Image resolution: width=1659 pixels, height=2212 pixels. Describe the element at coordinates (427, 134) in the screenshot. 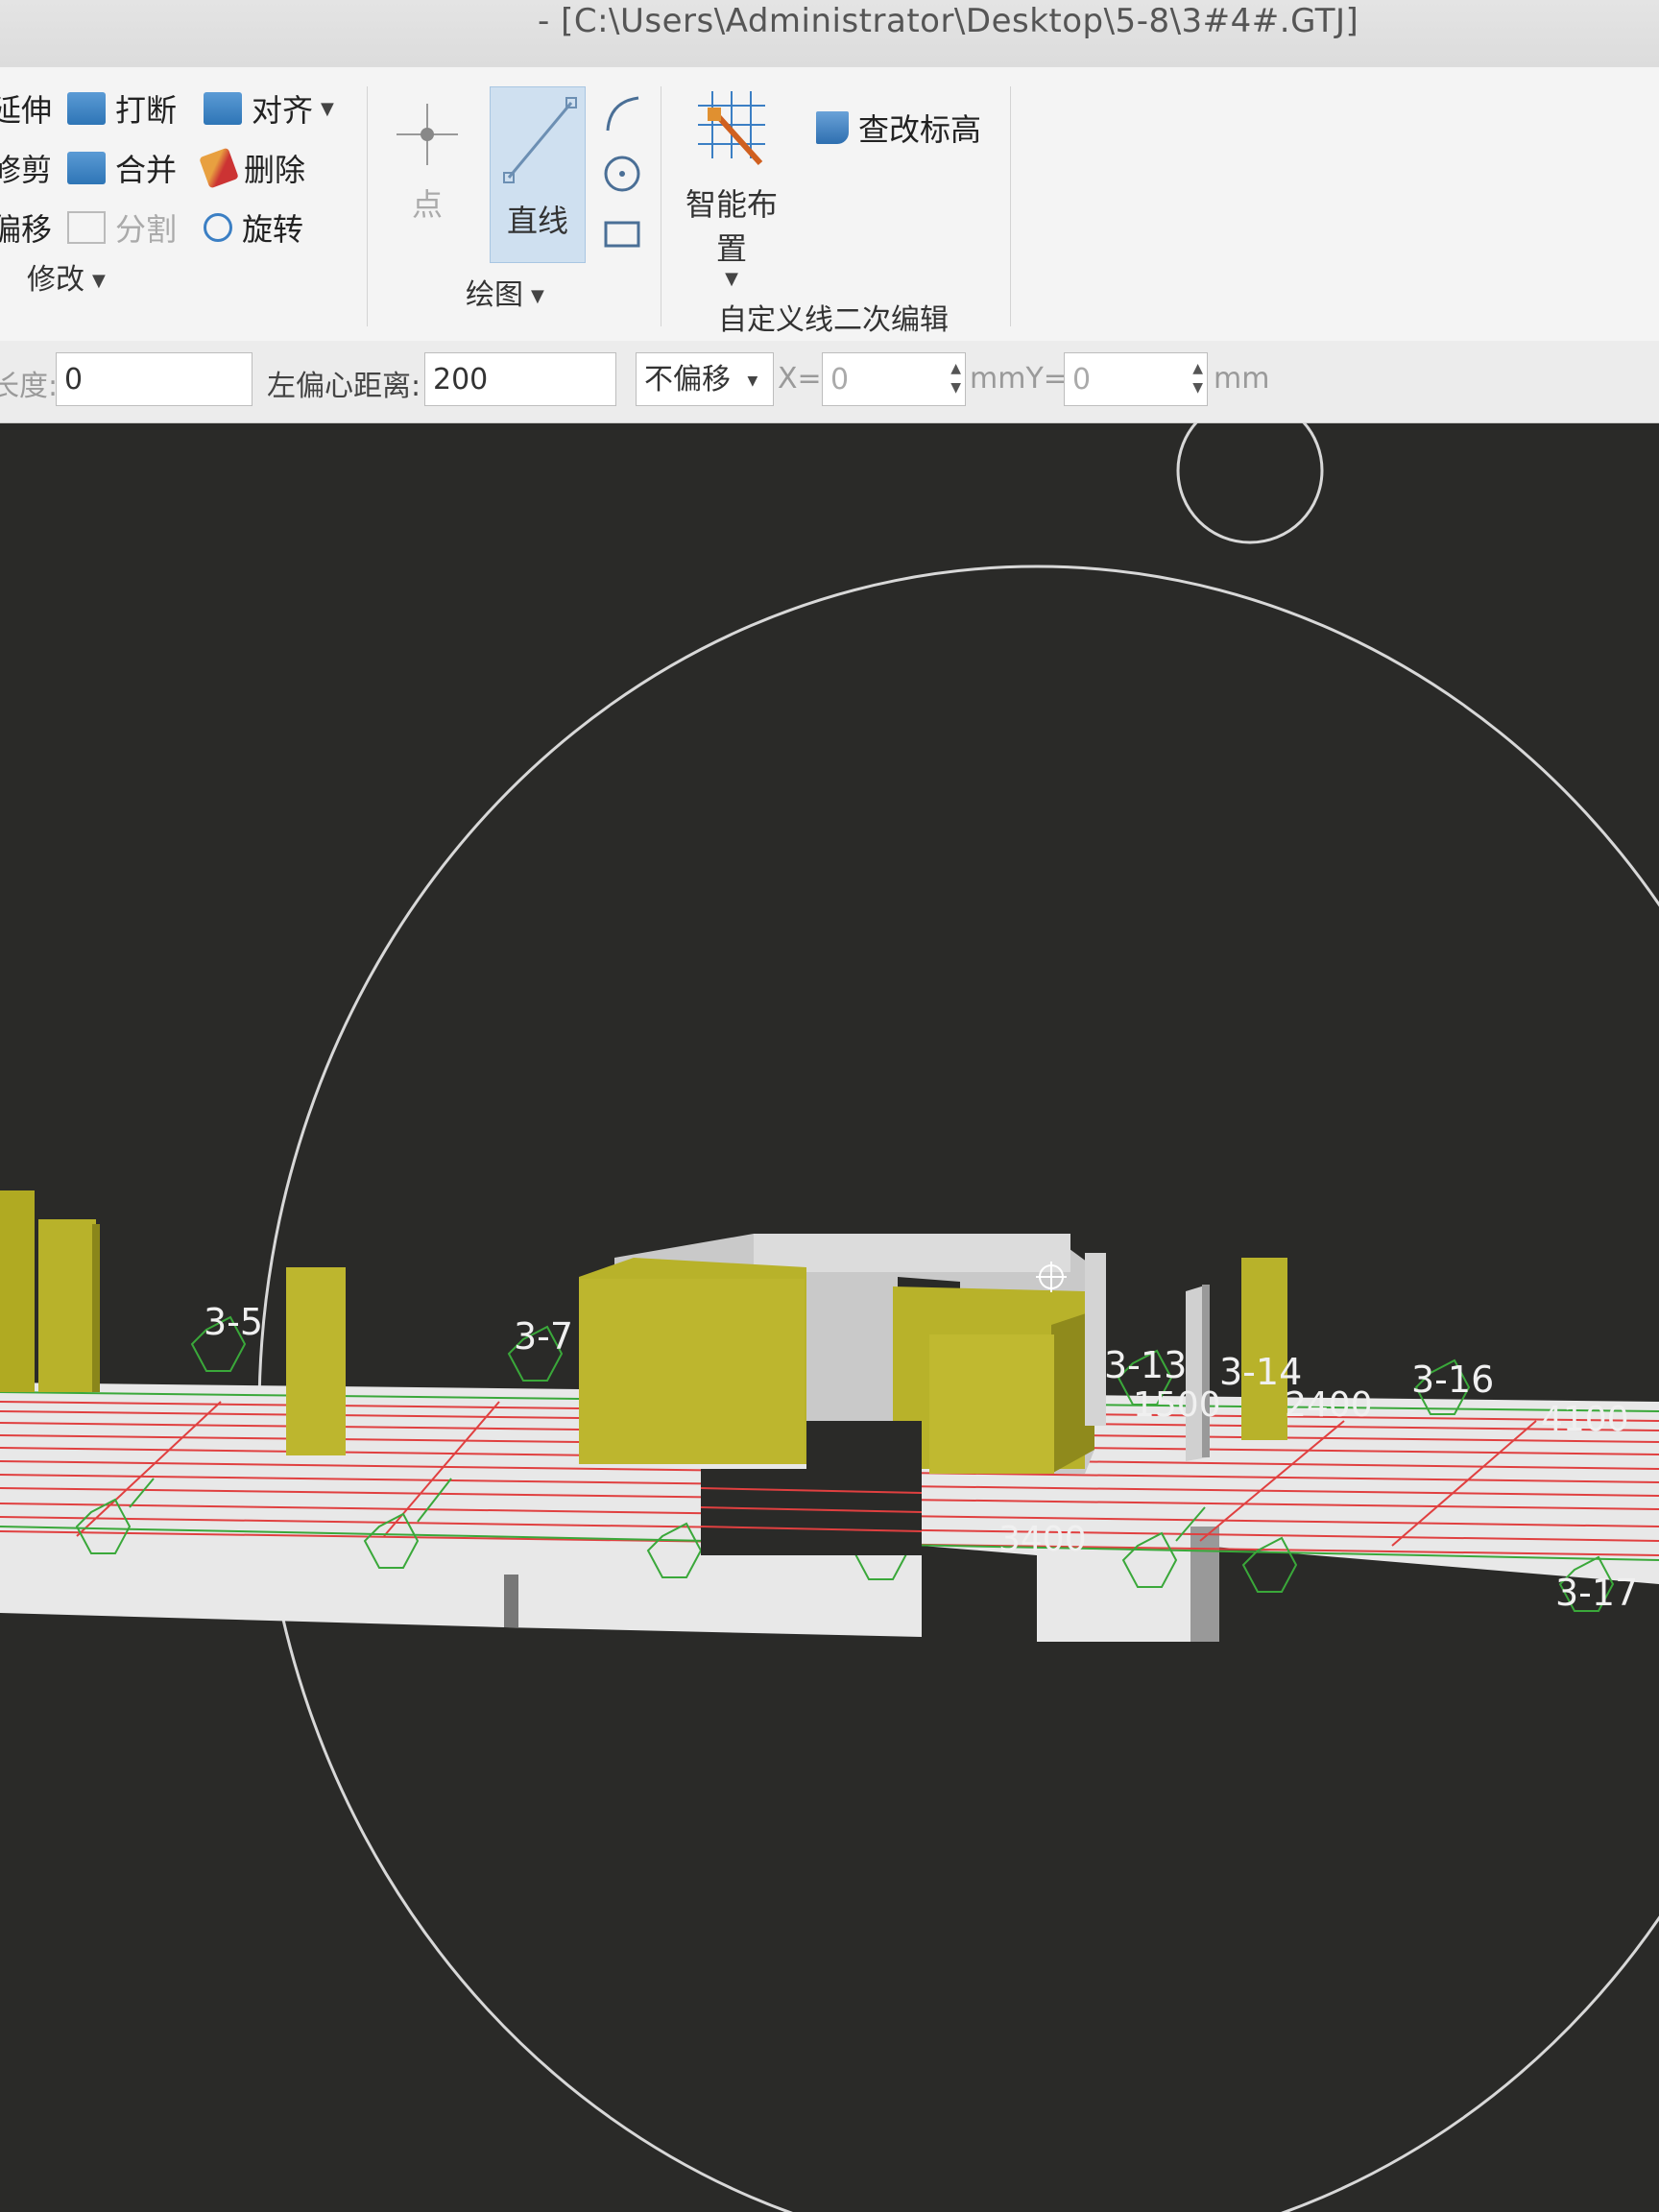

I see `point-icon` at that location.